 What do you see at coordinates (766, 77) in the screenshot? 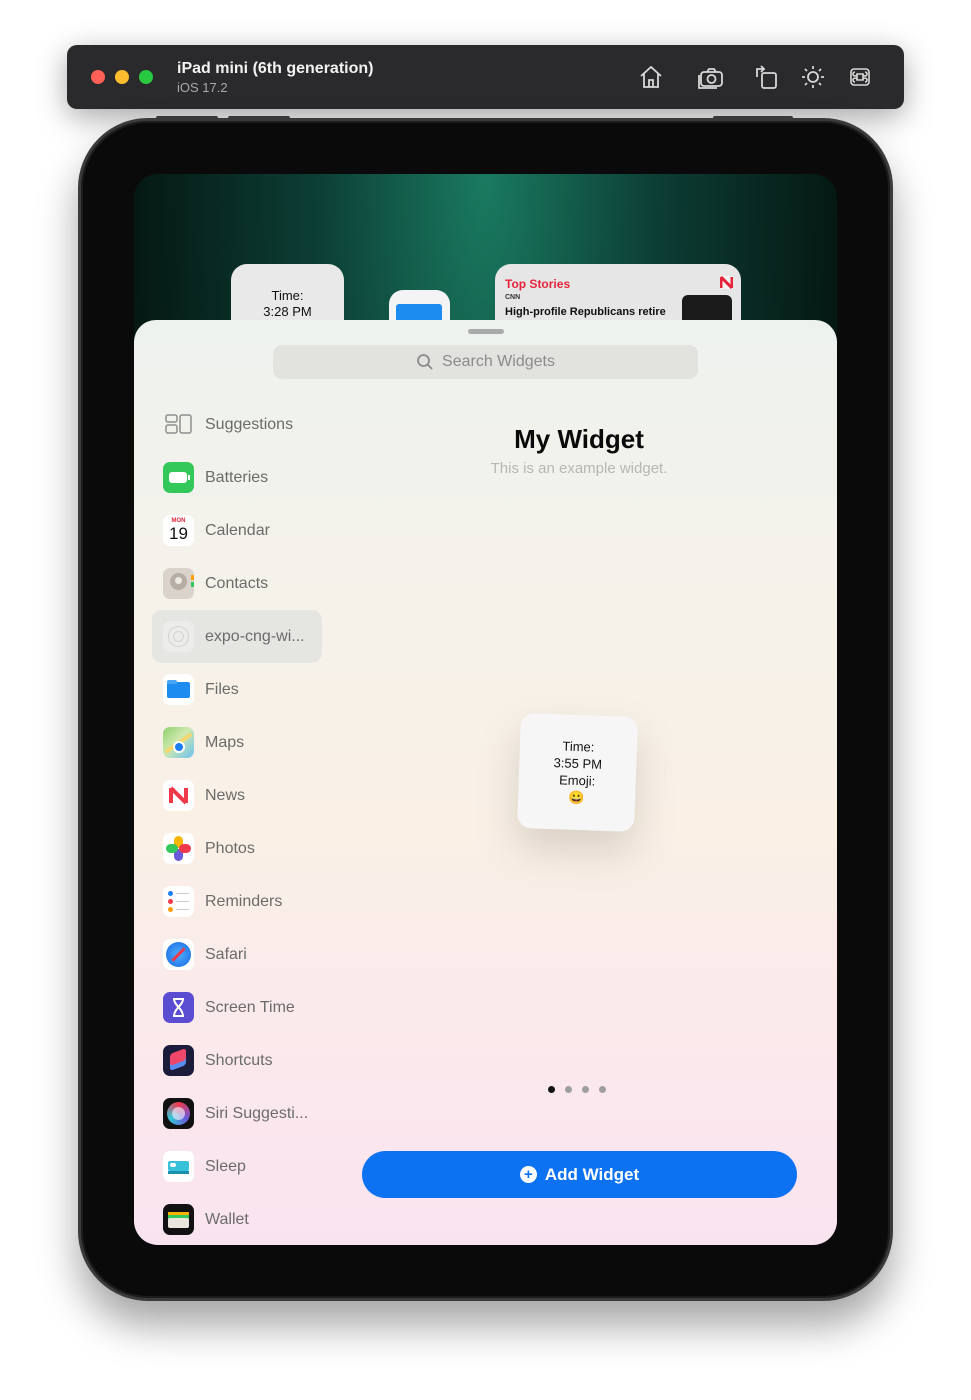
I see `rotate-icon` at bounding box center [766, 77].